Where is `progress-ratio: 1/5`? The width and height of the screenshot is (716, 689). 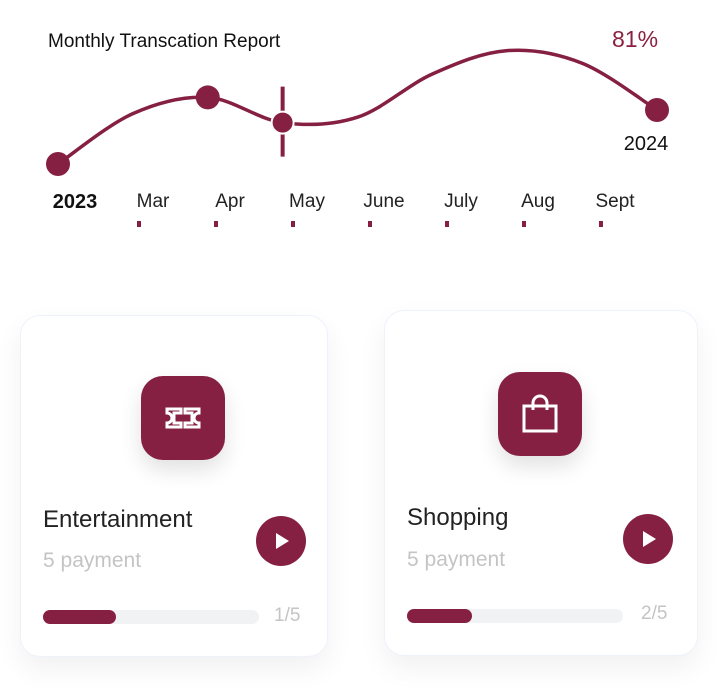 progress-ratio: 1/5 is located at coordinates (287, 615).